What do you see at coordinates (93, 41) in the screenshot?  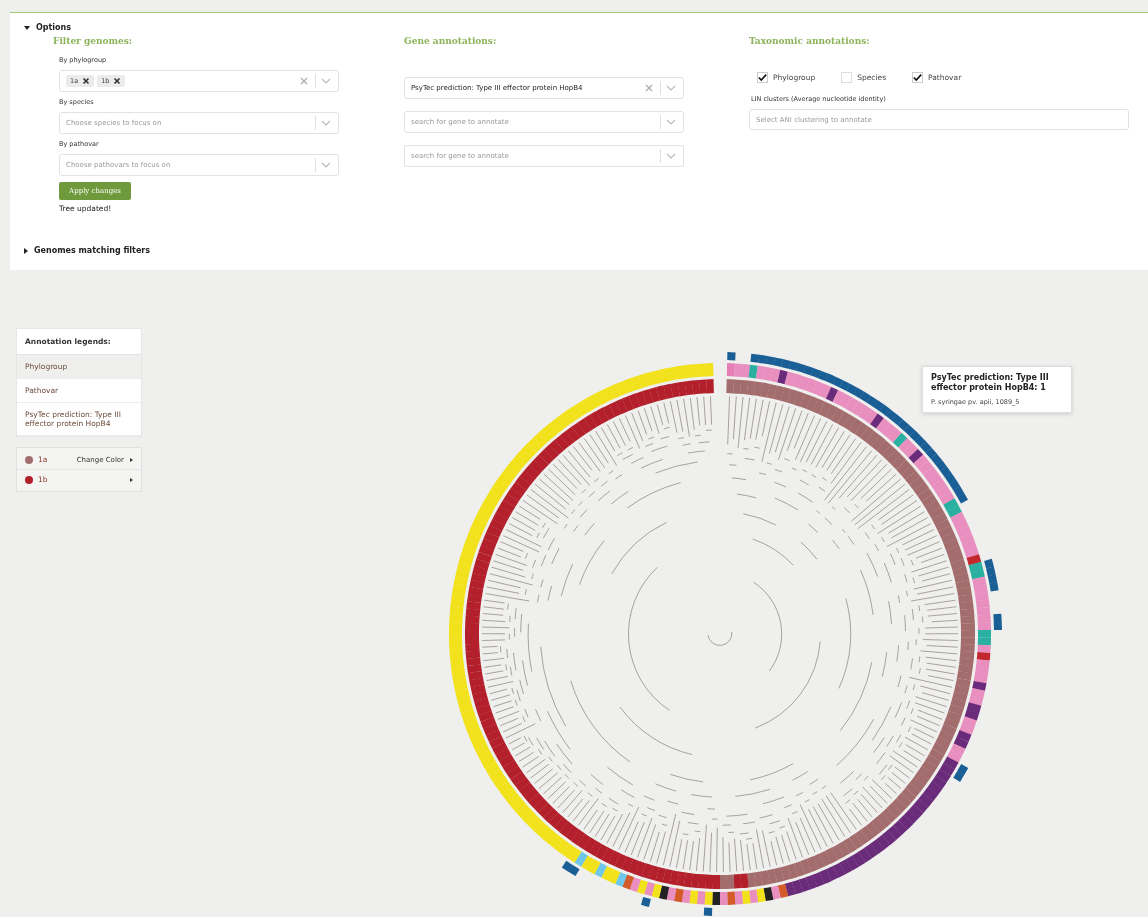 I see `section-heading: Filter genomes:` at bounding box center [93, 41].